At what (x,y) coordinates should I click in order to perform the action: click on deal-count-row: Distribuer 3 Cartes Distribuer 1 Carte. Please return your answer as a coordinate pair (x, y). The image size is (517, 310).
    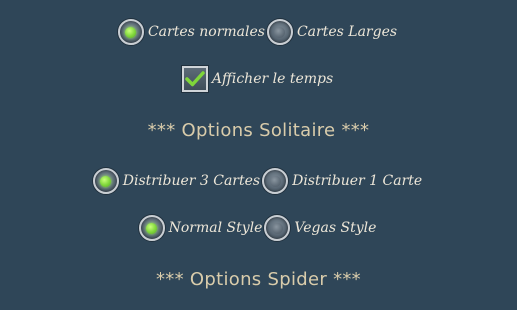
    Looking at the image, I should click on (258, 181).